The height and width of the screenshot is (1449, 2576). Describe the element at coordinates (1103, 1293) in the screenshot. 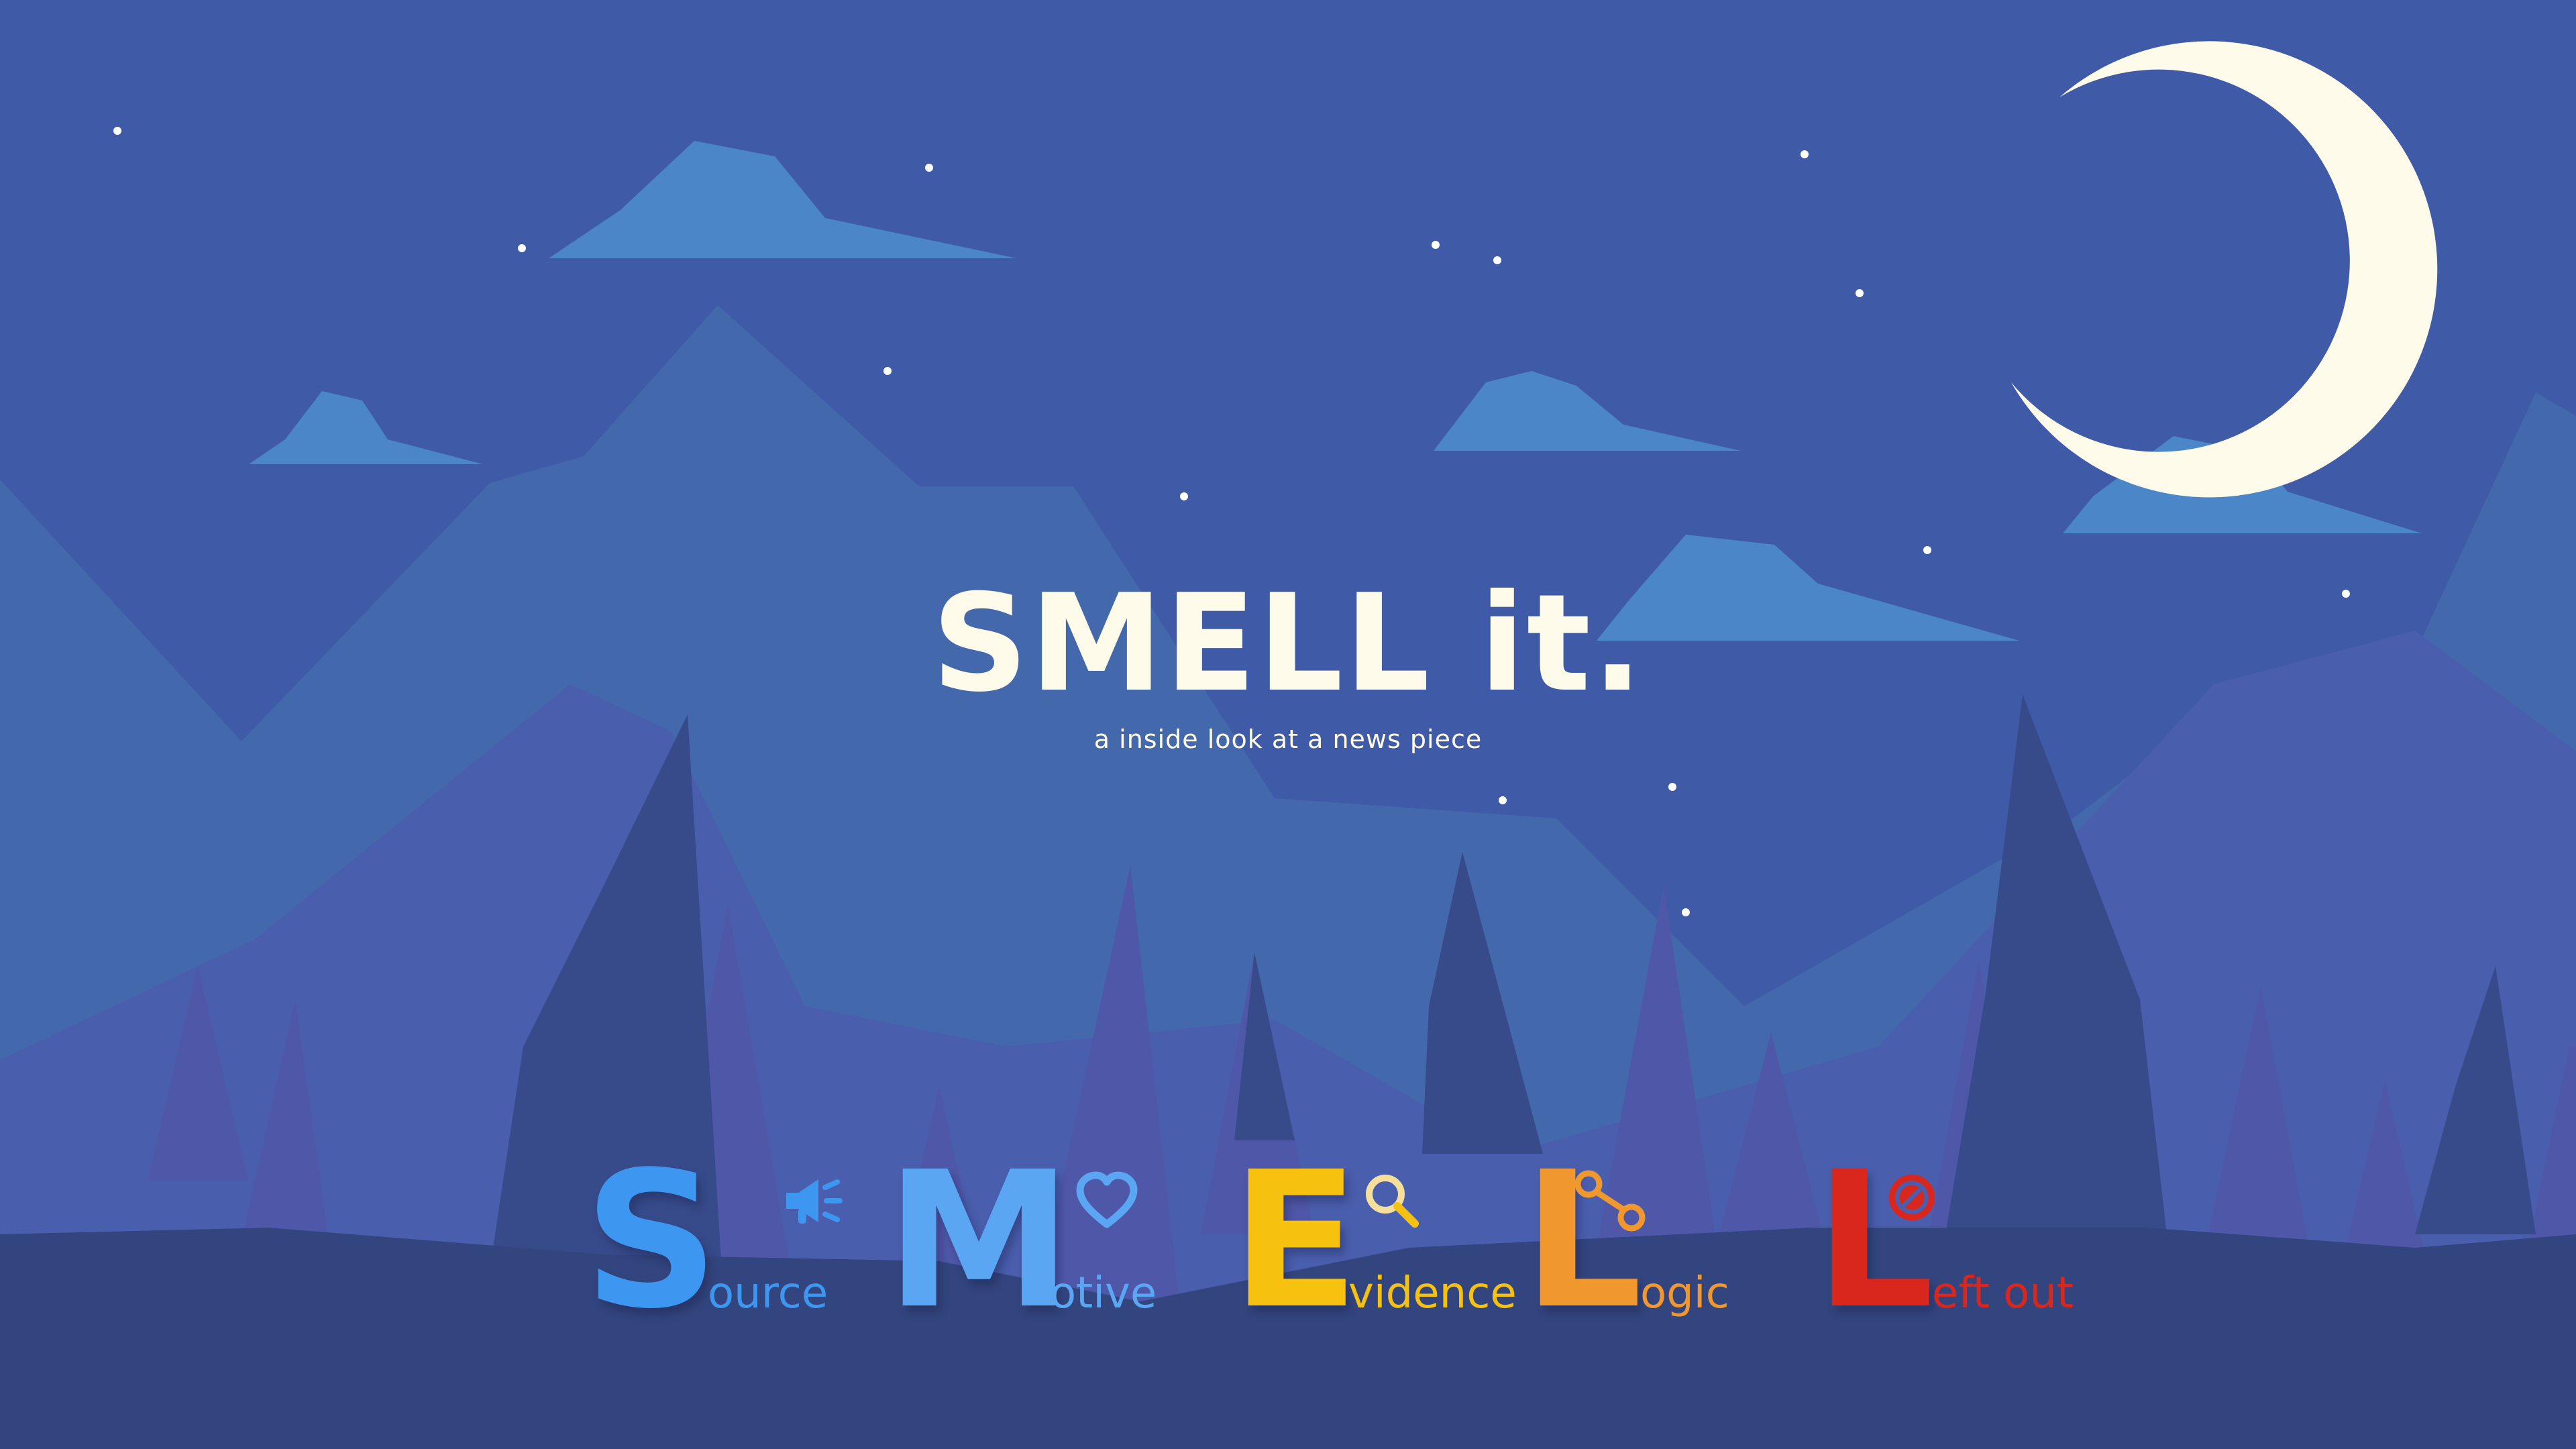

I see `acronym-word: otive` at that location.